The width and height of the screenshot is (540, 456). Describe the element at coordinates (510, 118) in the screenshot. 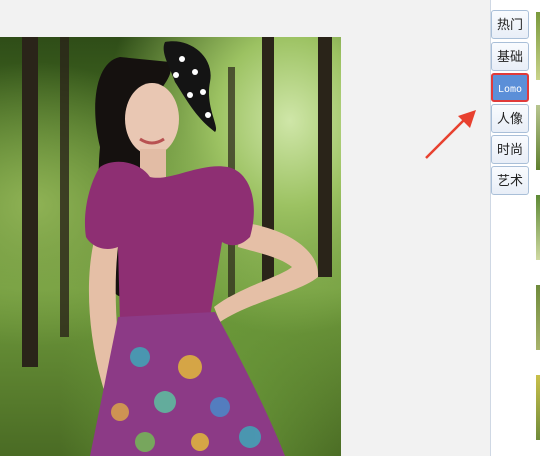

I see `tab-portrait: 人像` at that location.